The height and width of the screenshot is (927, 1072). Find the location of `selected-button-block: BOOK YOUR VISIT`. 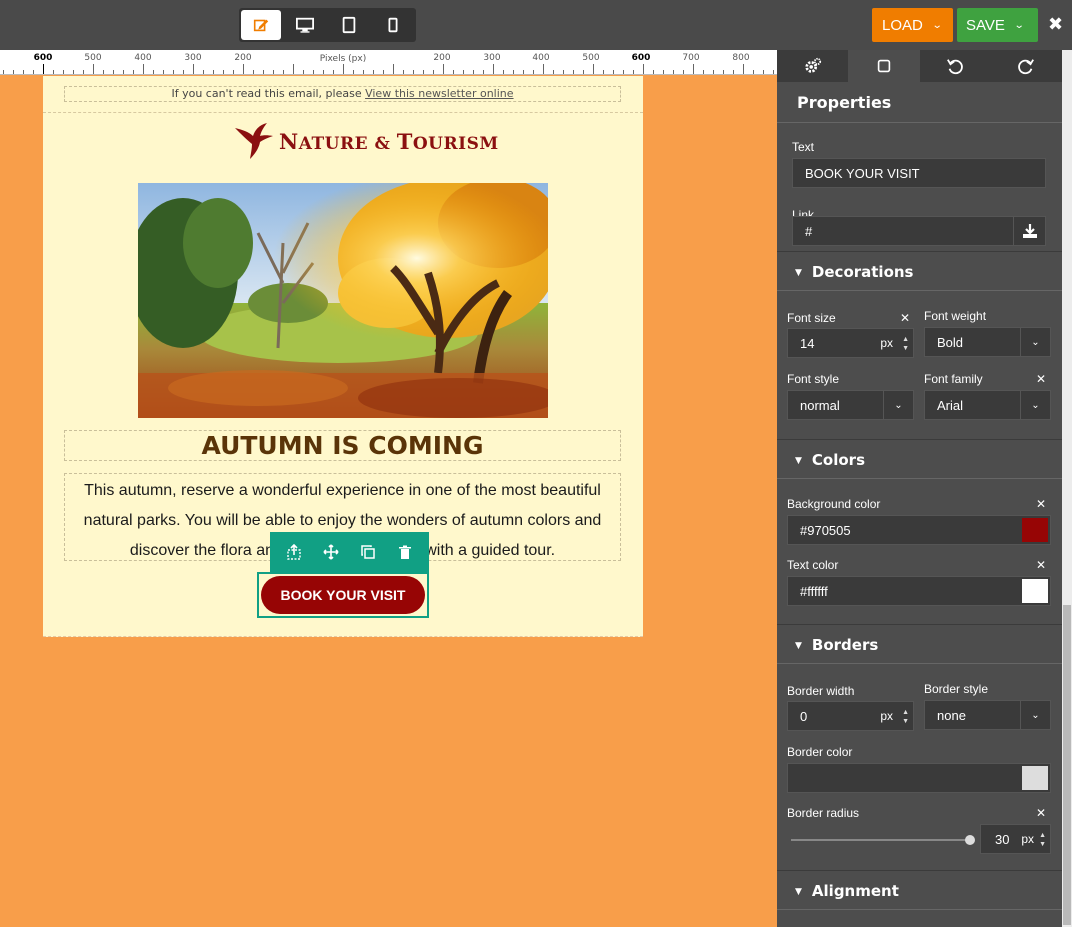

selected-button-block: BOOK YOUR VISIT is located at coordinates (343, 595).